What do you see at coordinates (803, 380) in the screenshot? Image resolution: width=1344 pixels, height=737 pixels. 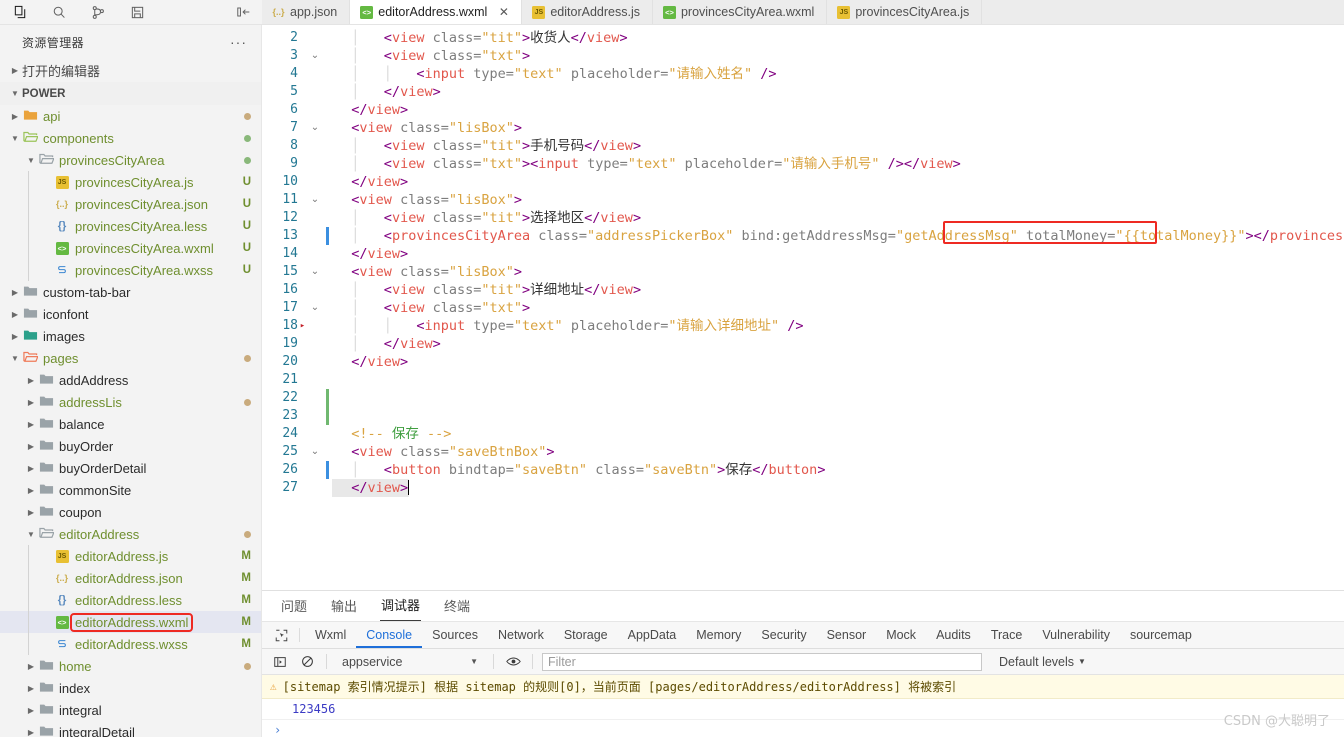 I see `code-line-21: 21` at bounding box center [803, 380].